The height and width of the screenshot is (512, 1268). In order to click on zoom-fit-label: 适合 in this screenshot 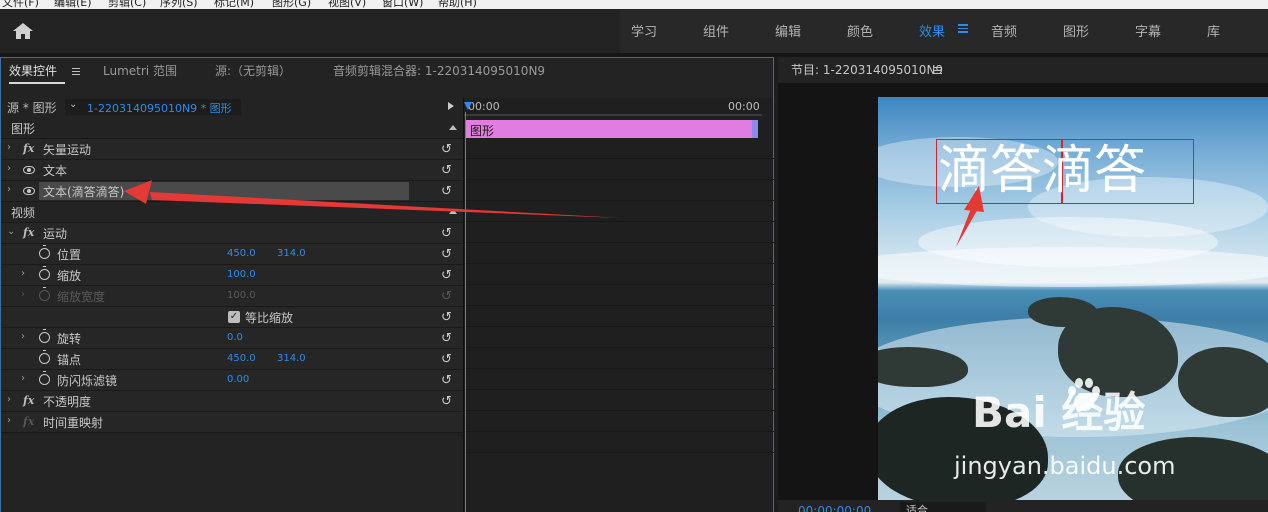, I will do `click(917, 508)`.